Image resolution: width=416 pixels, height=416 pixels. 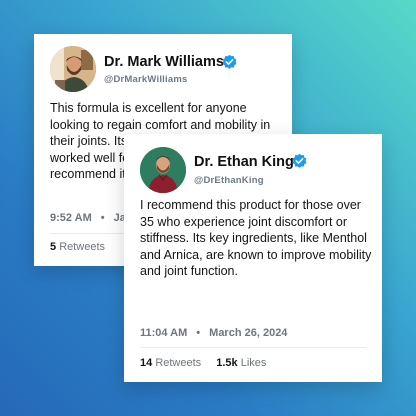 I want to click on profile-photo-bearded-man-icon, so click(x=73, y=69).